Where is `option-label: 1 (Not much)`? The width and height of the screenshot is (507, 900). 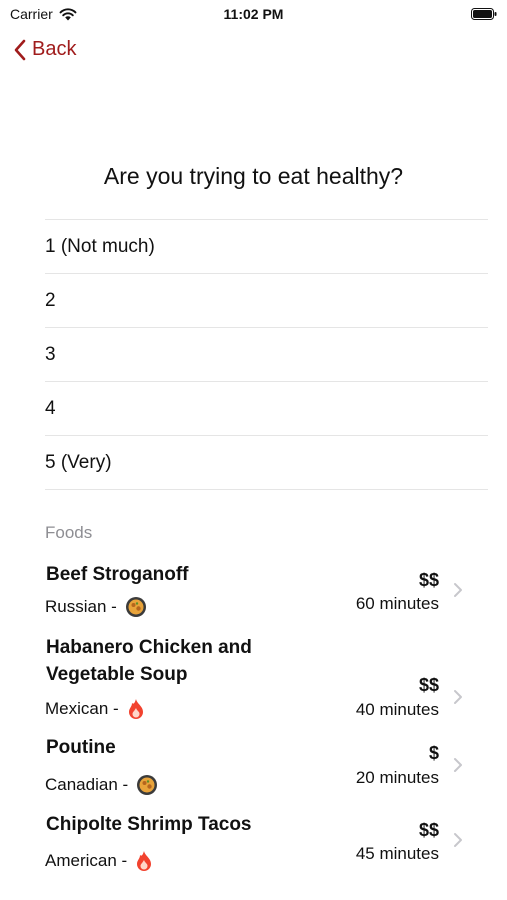
option-label: 1 (Not much) is located at coordinates (100, 246).